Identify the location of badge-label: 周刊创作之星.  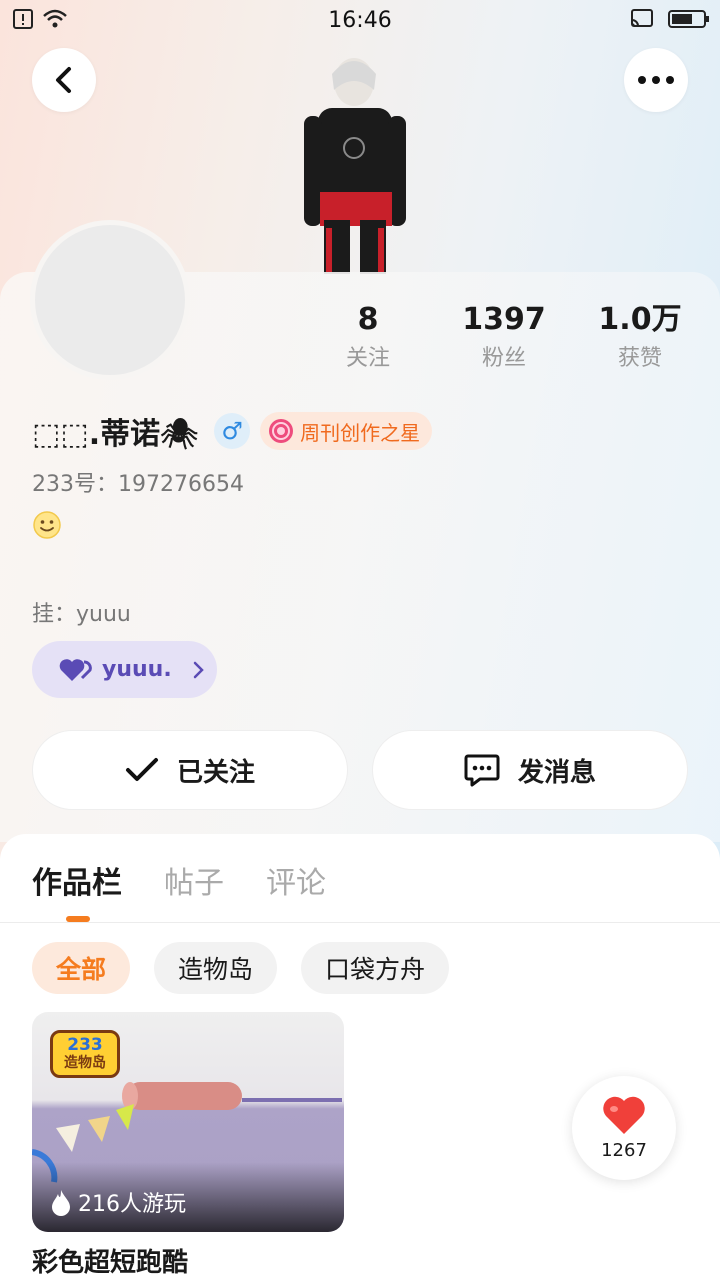
(360, 432).